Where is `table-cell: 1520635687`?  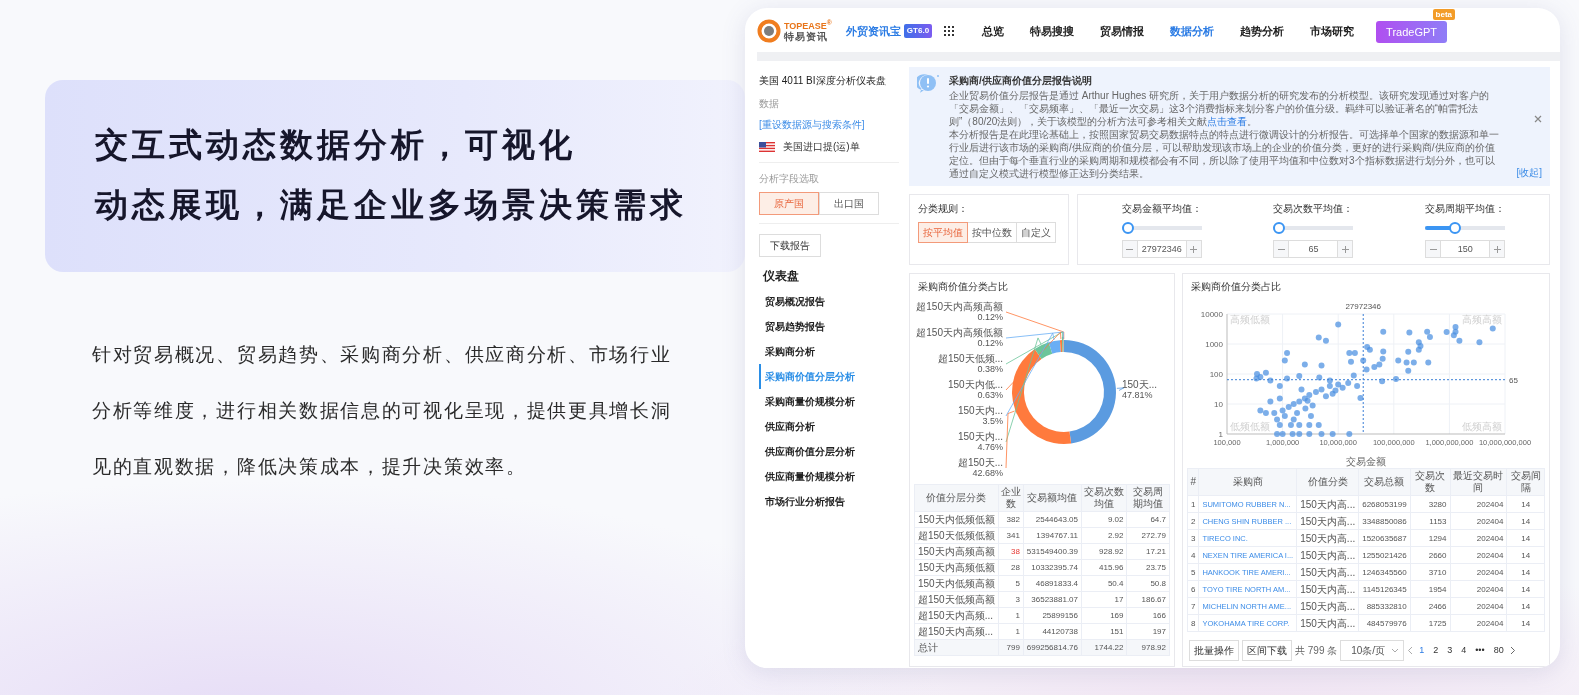 table-cell: 1520635687 is located at coordinates (1384, 538).